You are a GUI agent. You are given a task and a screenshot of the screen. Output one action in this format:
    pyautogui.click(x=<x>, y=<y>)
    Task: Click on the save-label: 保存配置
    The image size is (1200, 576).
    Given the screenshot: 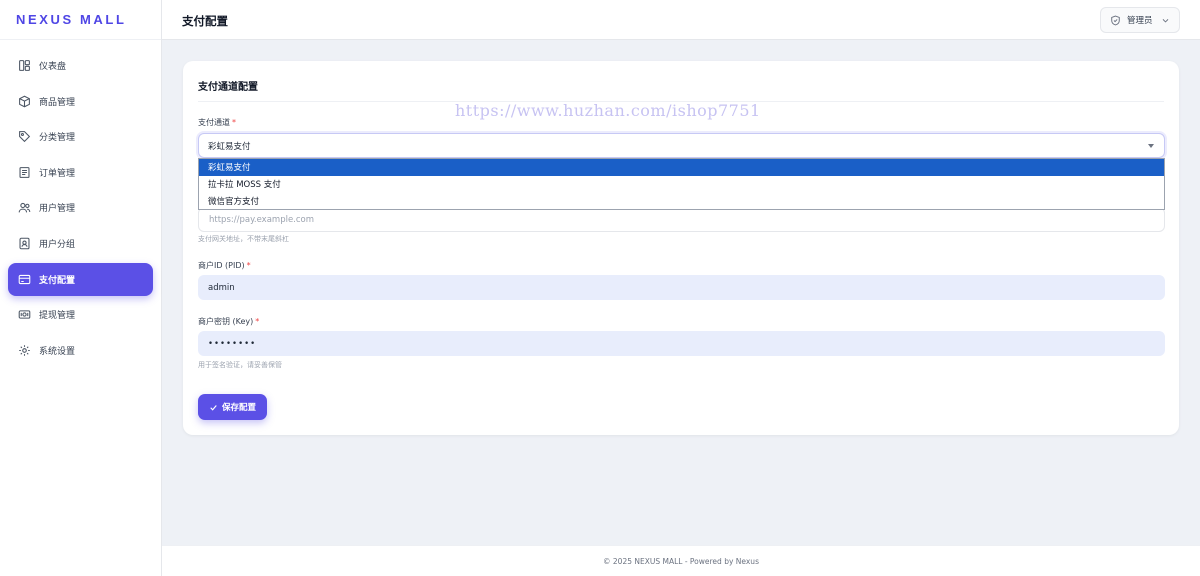 What is the action you would take?
    pyautogui.click(x=238, y=408)
    